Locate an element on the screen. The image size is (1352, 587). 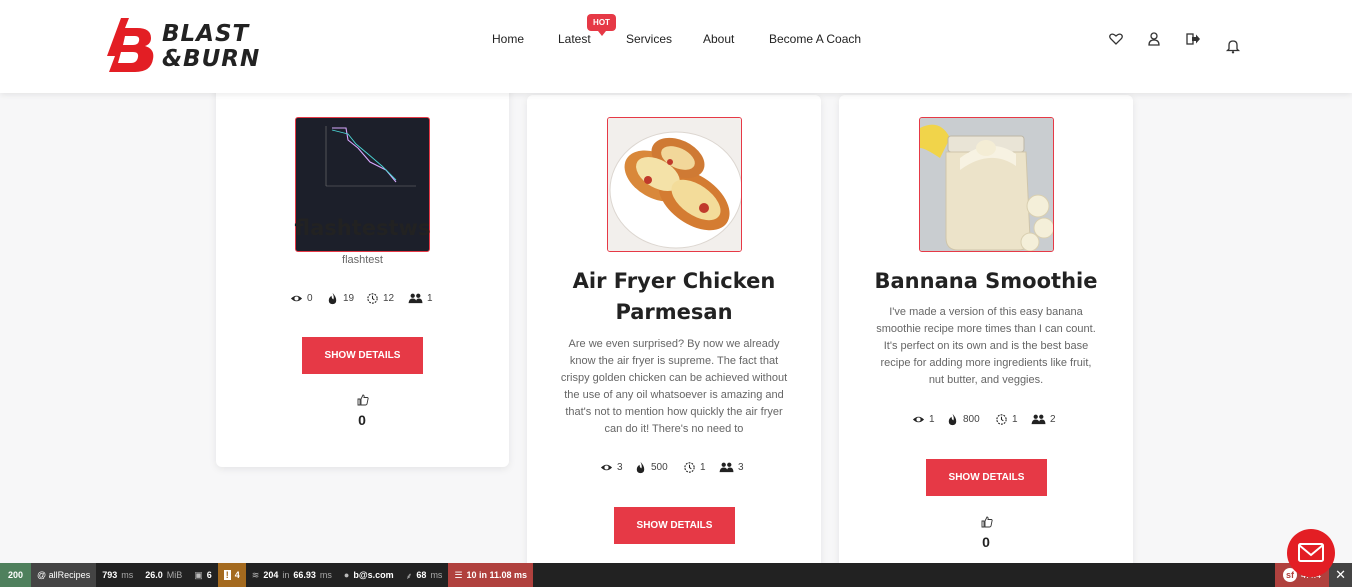
close-icon: ✕ is located at coordinates (1340, 574).